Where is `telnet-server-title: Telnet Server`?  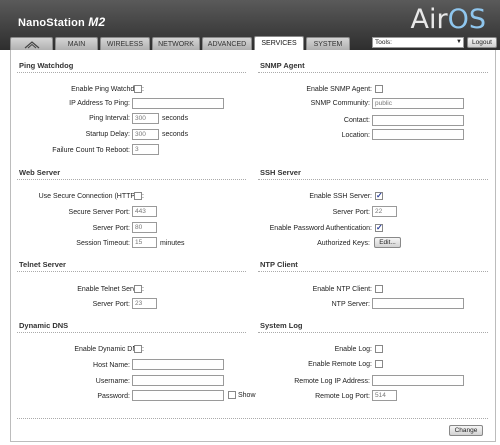 telnet-server-title: Telnet Server is located at coordinates (42, 264).